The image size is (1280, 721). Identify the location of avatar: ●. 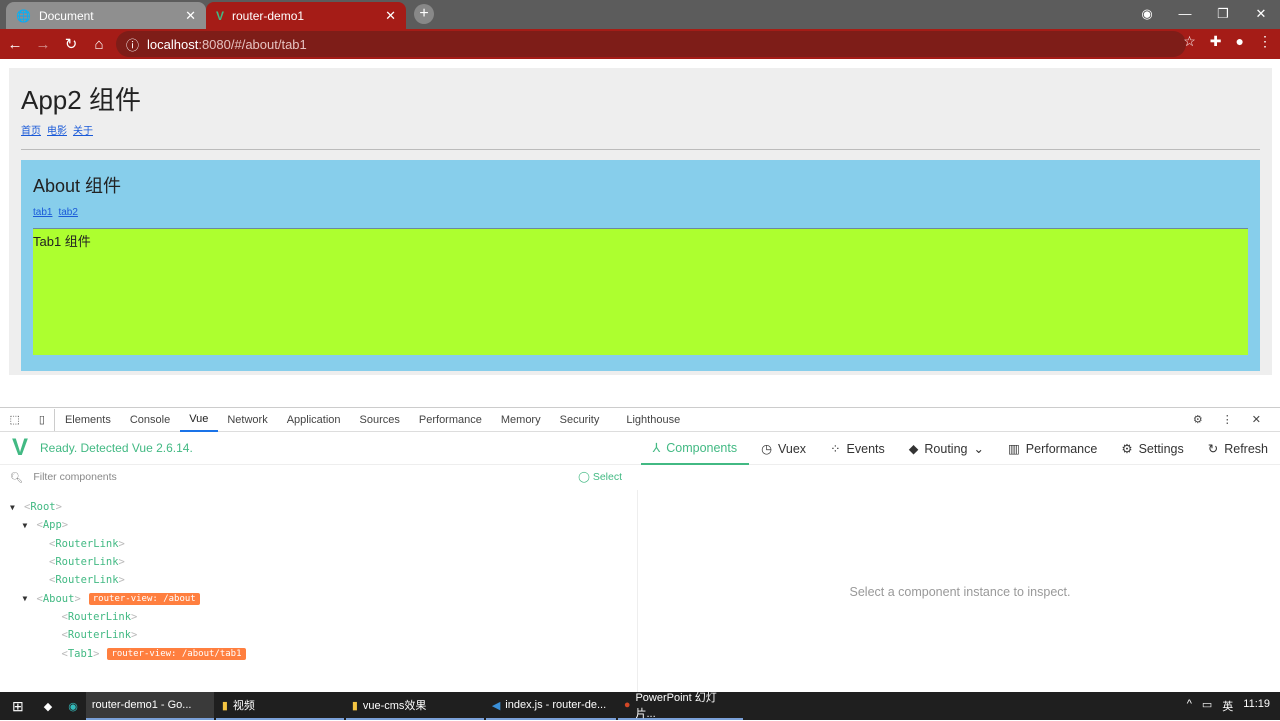
(1240, 41).